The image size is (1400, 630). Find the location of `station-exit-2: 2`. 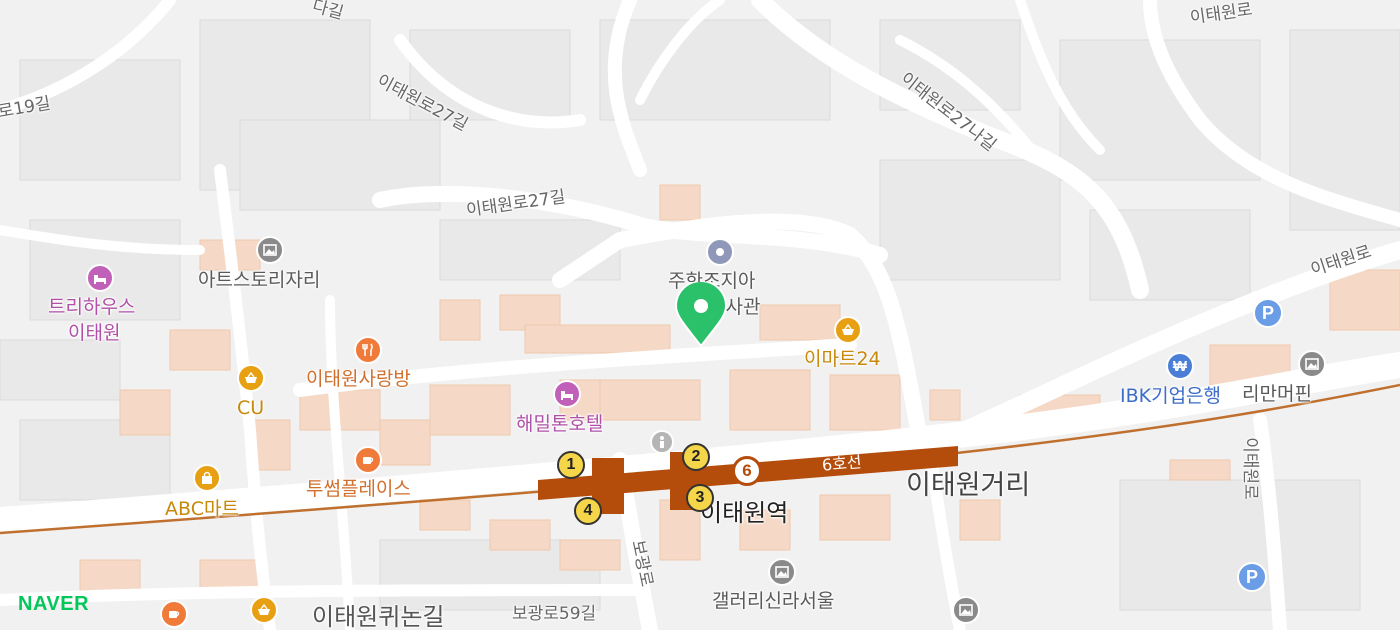

station-exit-2: 2 is located at coordinates (696, 457).